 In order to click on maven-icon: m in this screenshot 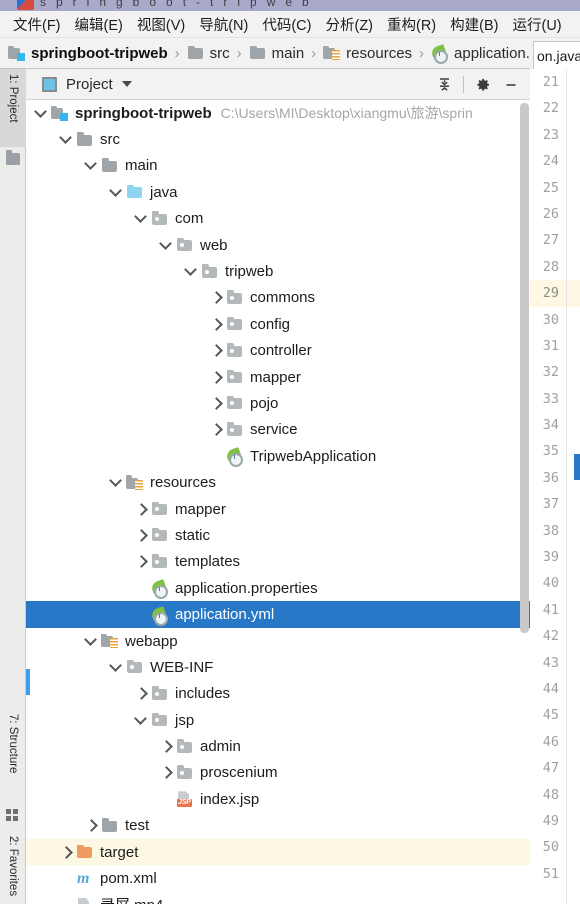, I will do `click(83, 878)`.